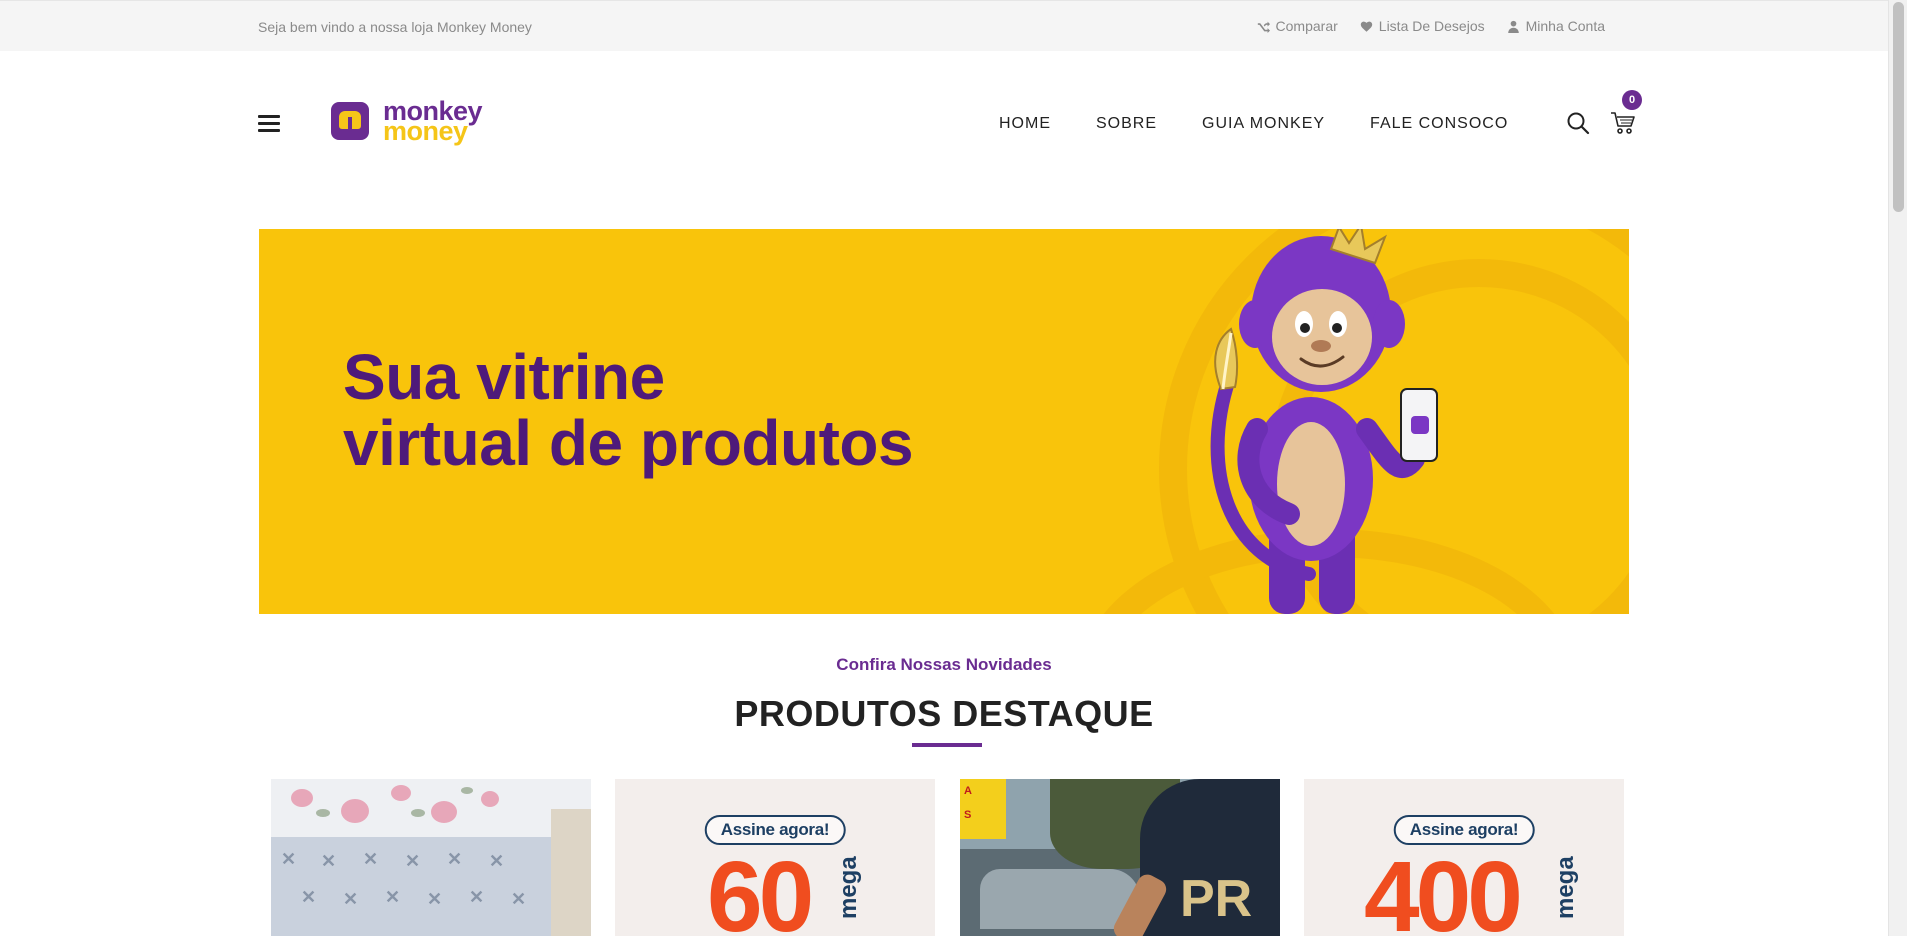  Describe the element at coordinates (1632, 100) in the screenshot. I see `cart-count-badge: 0` at that location.